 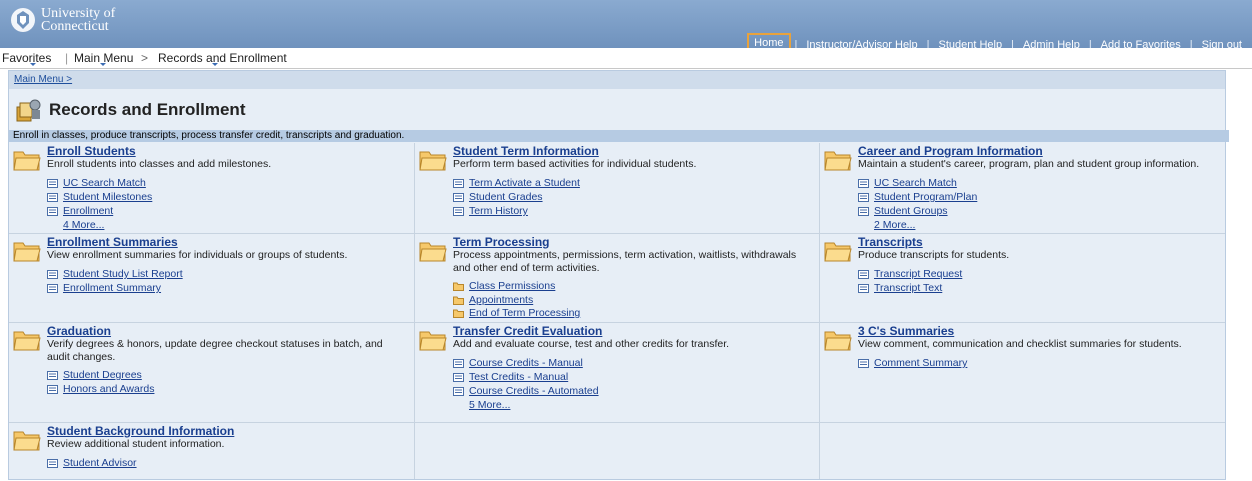 What do you see at coordinates (147, 109) in the screenshot?
I see `page-title: Records and Enrollment` at bounding box center [147, 109].